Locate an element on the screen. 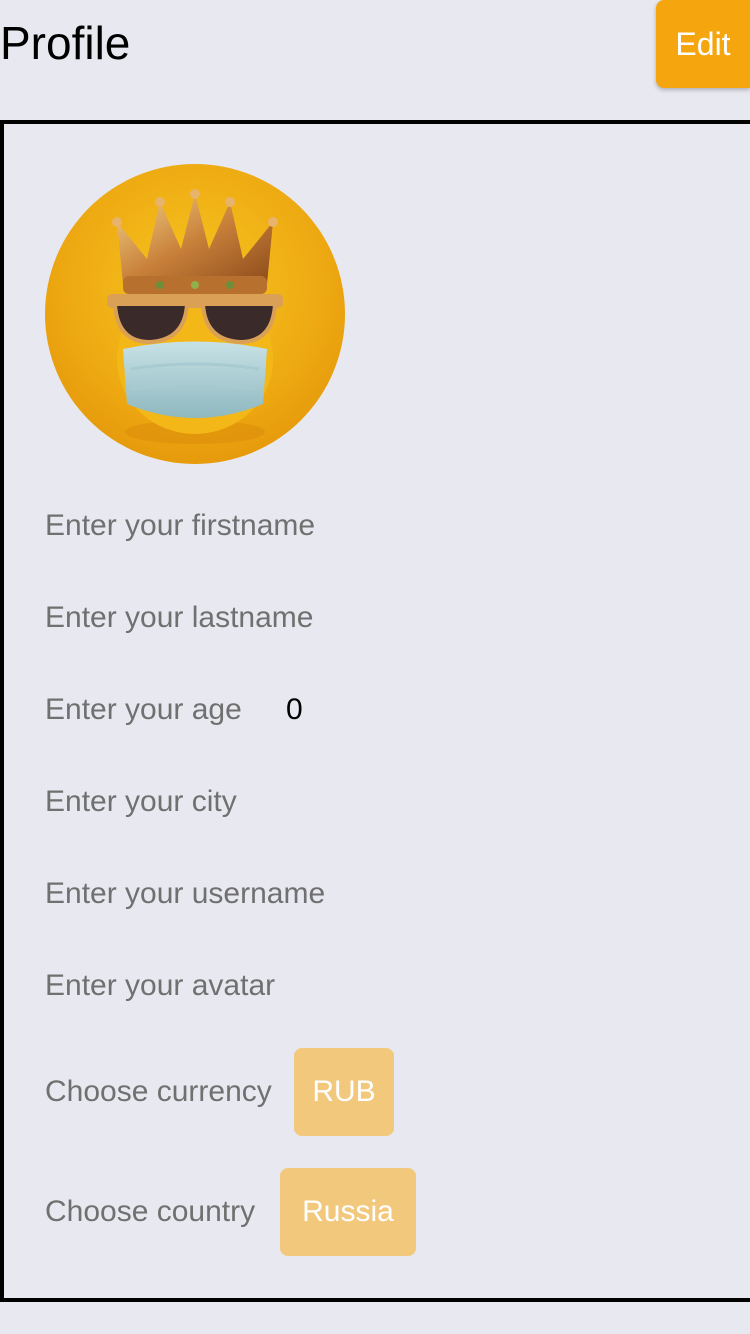  country-label: Choose country is located at coordinates (150, 1211).